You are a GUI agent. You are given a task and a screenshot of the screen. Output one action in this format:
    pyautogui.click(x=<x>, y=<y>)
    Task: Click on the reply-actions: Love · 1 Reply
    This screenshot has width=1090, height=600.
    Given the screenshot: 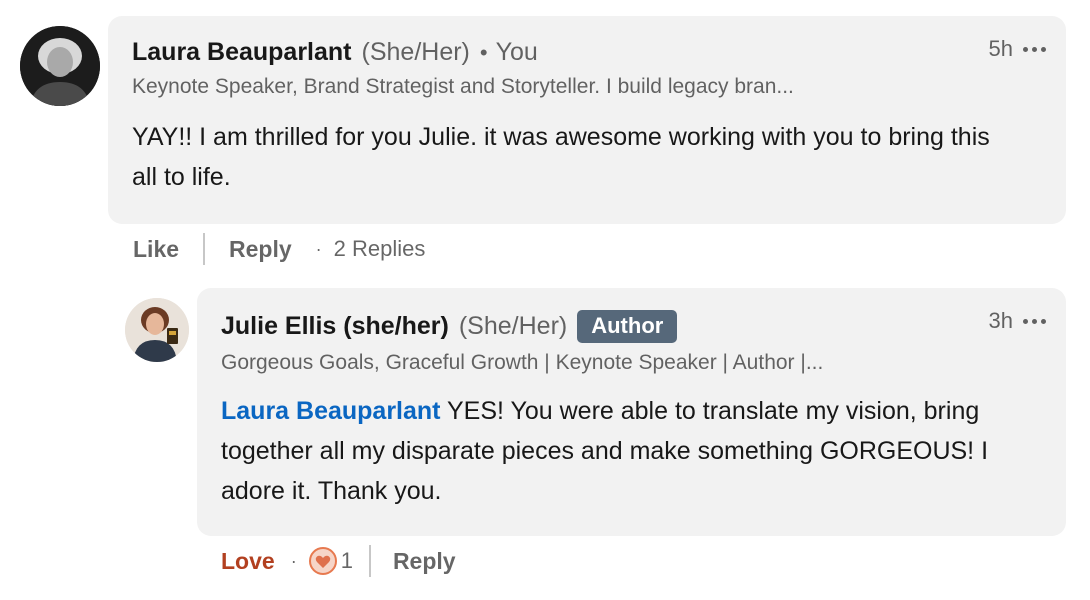 What is the action you would take?
    pyautogui.click(x=338, y=561)
    